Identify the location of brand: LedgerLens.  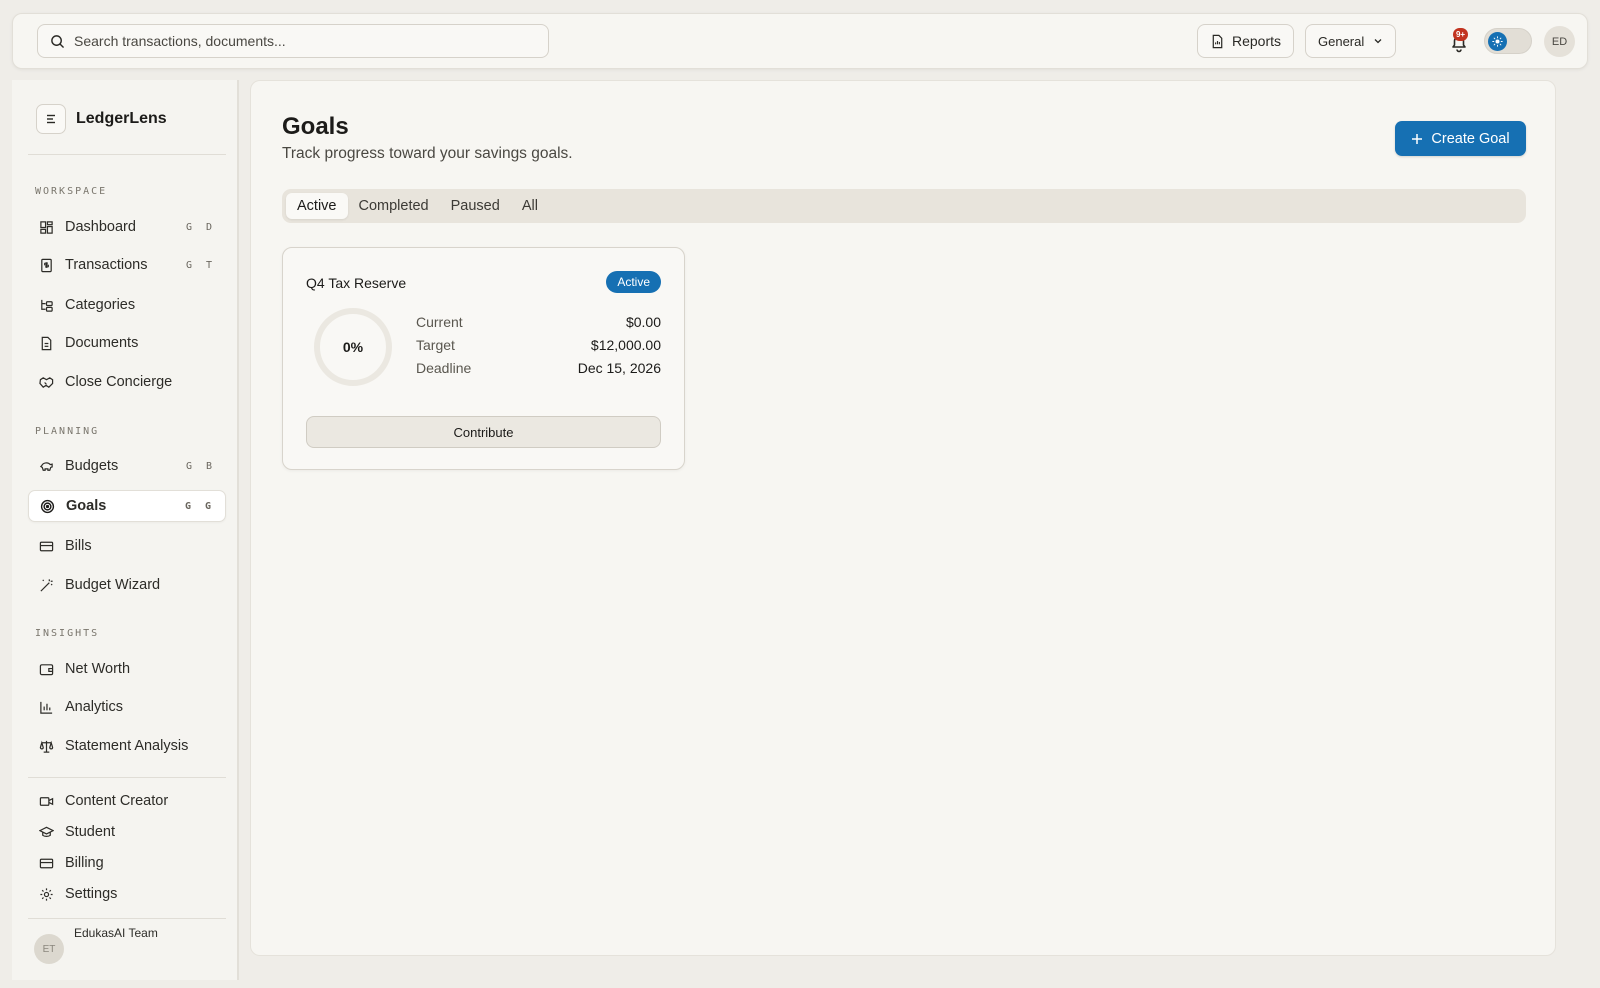
(101, 119).